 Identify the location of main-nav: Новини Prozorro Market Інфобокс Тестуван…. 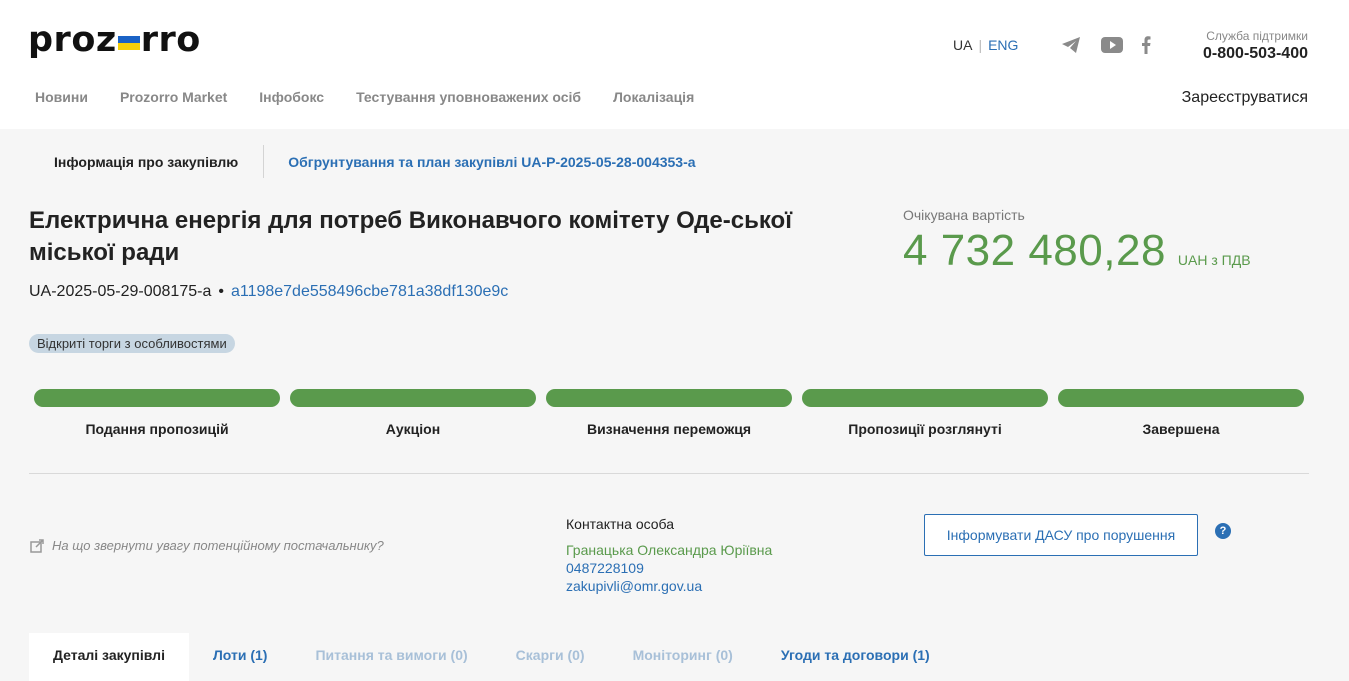
(380, 97).